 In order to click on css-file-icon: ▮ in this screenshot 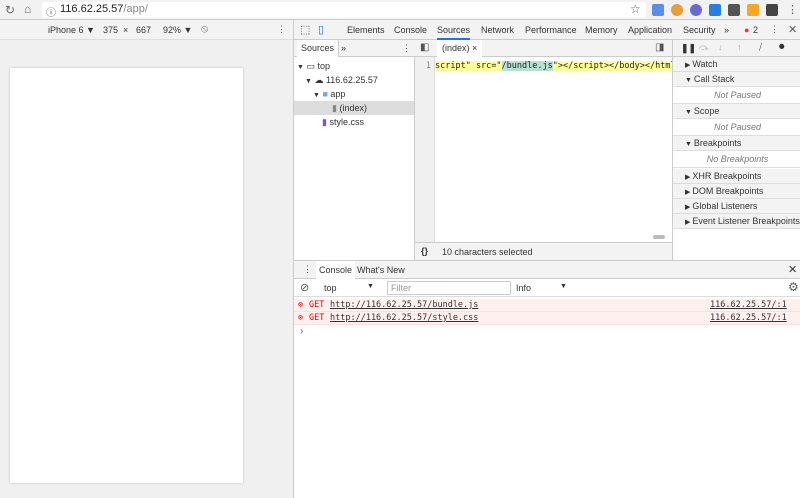, I will do `click(324, 122)`.